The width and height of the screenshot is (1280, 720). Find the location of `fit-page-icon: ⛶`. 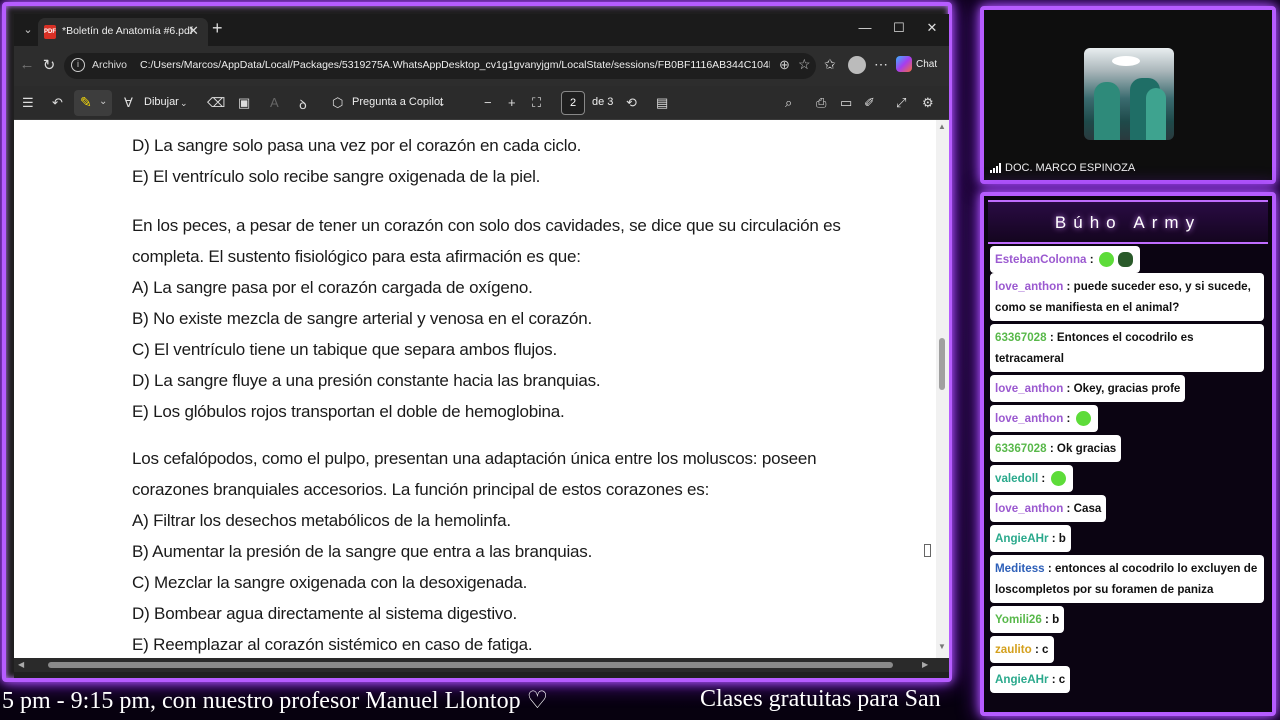

fit-page-icon: ⛶ is located at coordinates (536, 103).